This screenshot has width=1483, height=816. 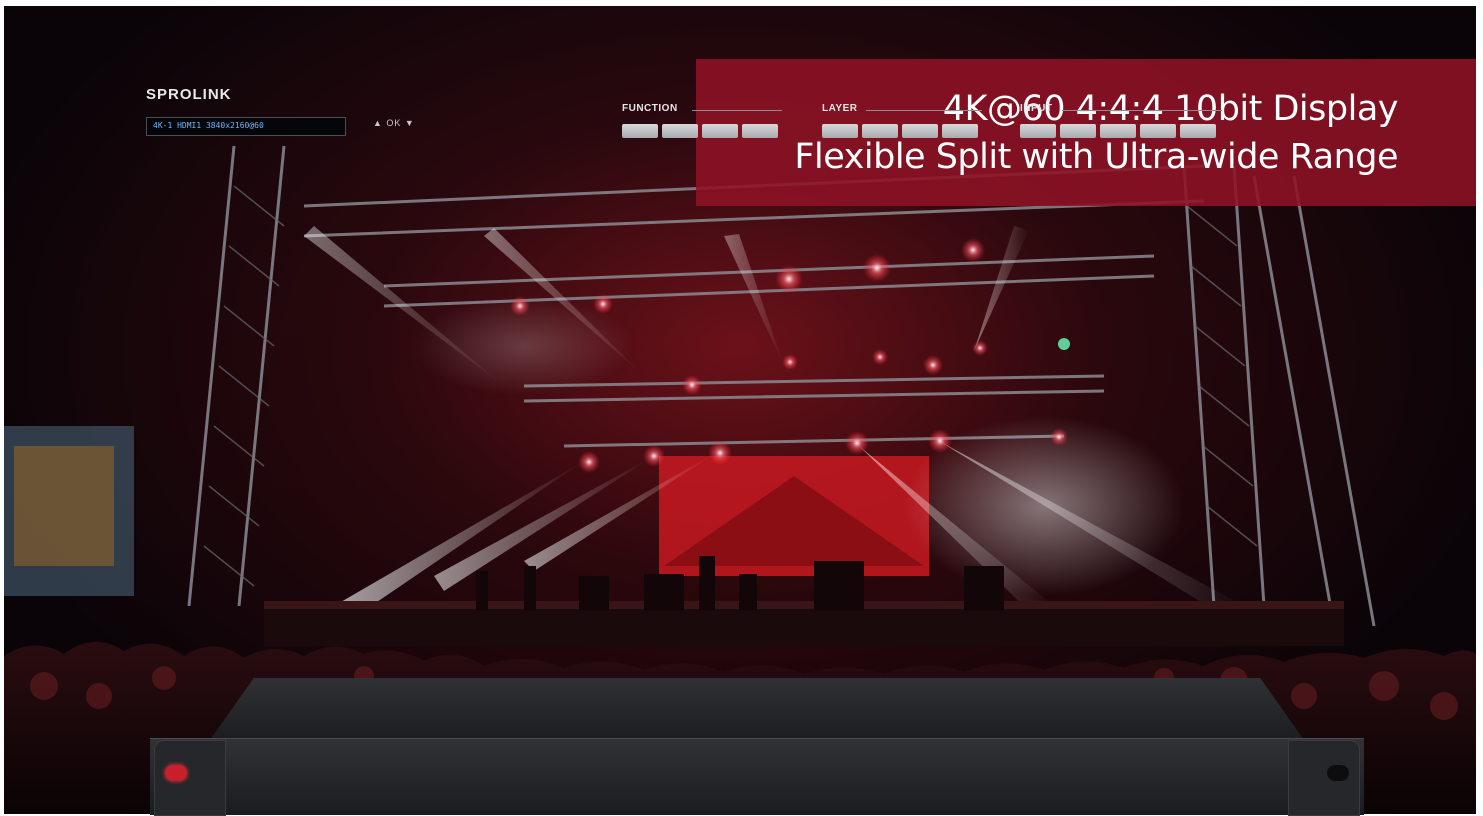 What do you see at coordinates (840, 108) in the screenshot?
I see `layer-group-label: LAYER` at bounding box center [840, 108].